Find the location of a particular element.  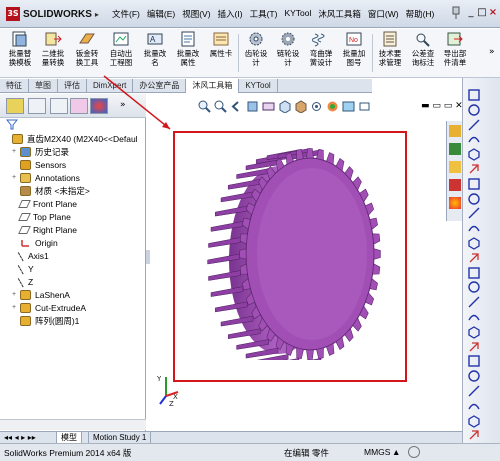

sprocket-design-button: 链轮设计 is located at coordinates (288, 53).